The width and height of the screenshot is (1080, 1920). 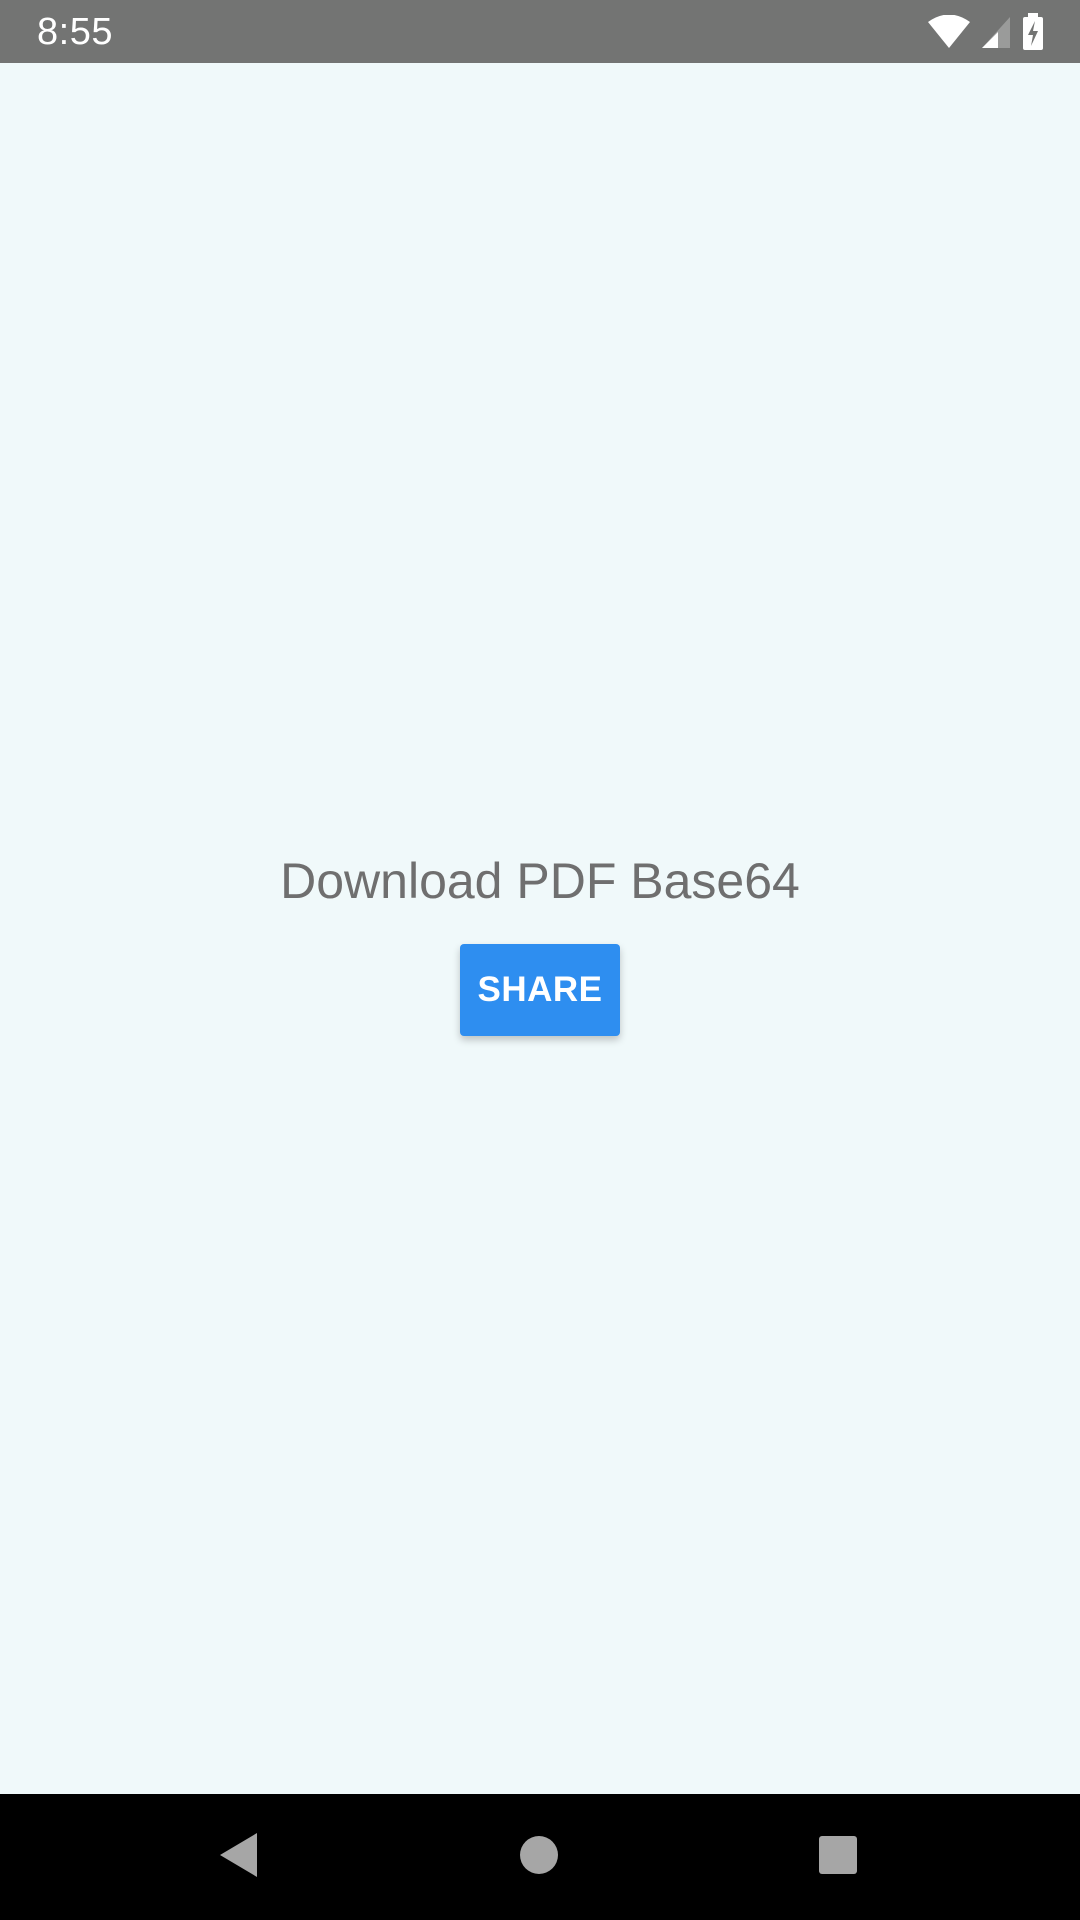 What do you see at coordinates (540, 881) in the screenshot?
I see `page-title: Download PDF Base64` at bounding box center [540, 881].